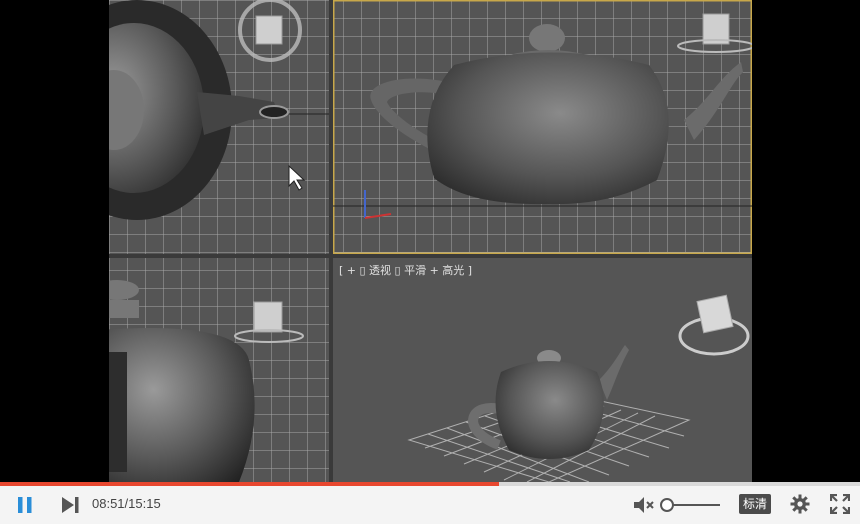 The image size is (860, 524). I want to click on settings-button, so click(800, 504).